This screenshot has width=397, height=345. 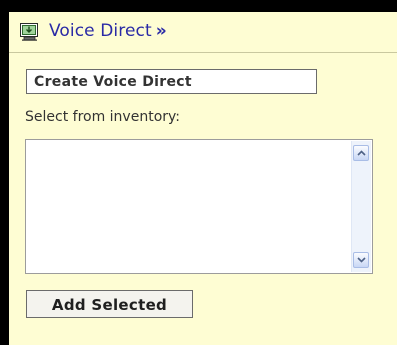 What do you see at coordinates (29, 32) in the screenshot?
I see `monitor-download-icon` at bounding box center [29, 32].